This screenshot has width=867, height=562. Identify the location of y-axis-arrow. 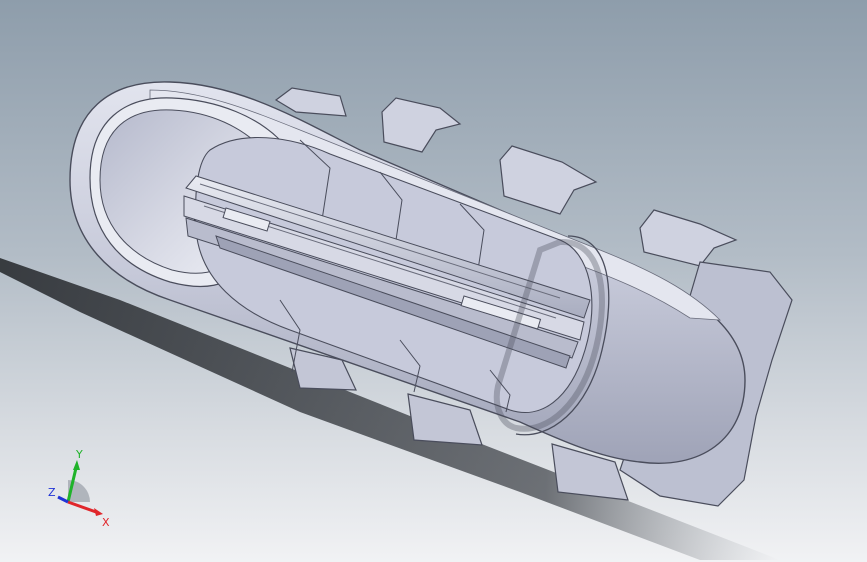
(76, 465).